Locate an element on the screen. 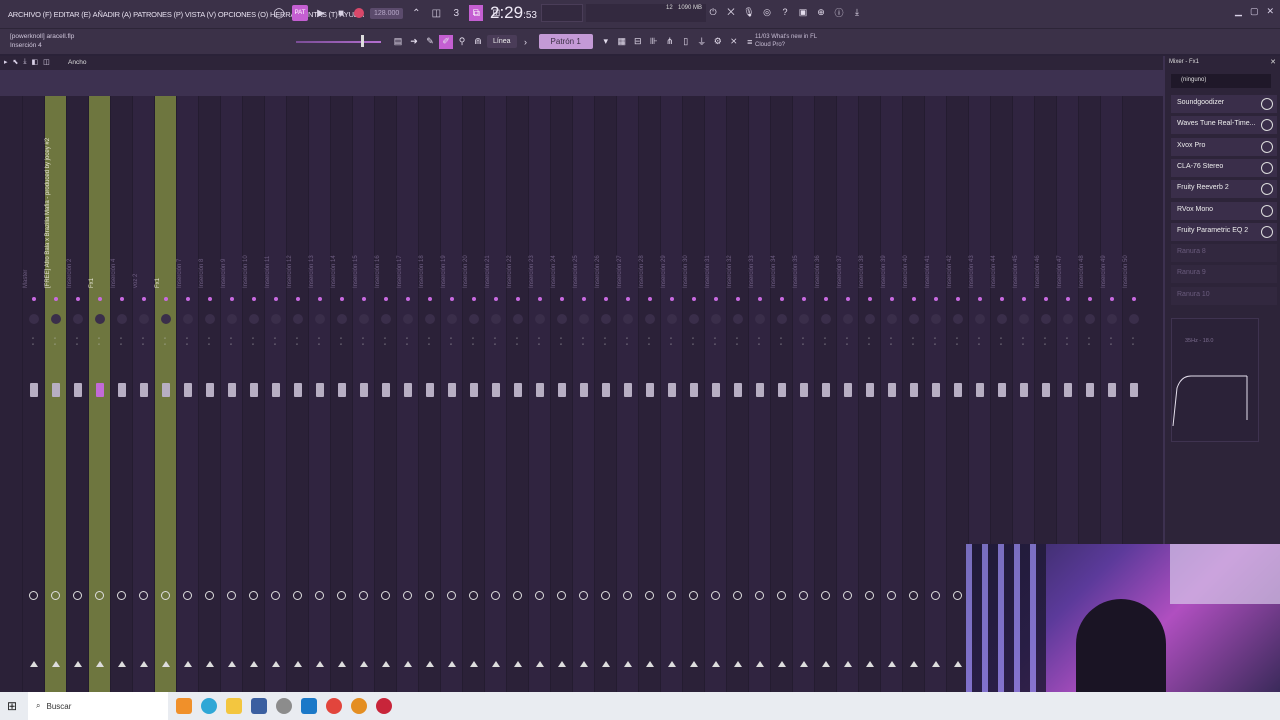 This screenshot has height=720, width=1280. effect-slot: RVox Mono is located at coordinates (1224, 210).